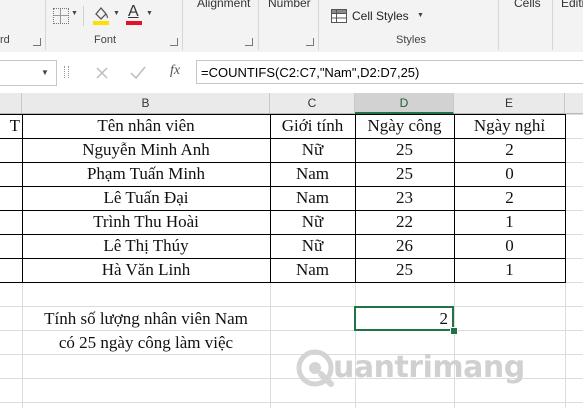 Image resolution: width=583 pixels, height=408 pixels. Describe the element at coordinates (146, 150) in the screenshot. I see `table-cell-name: Nguyễn Minh Anh` at that location.